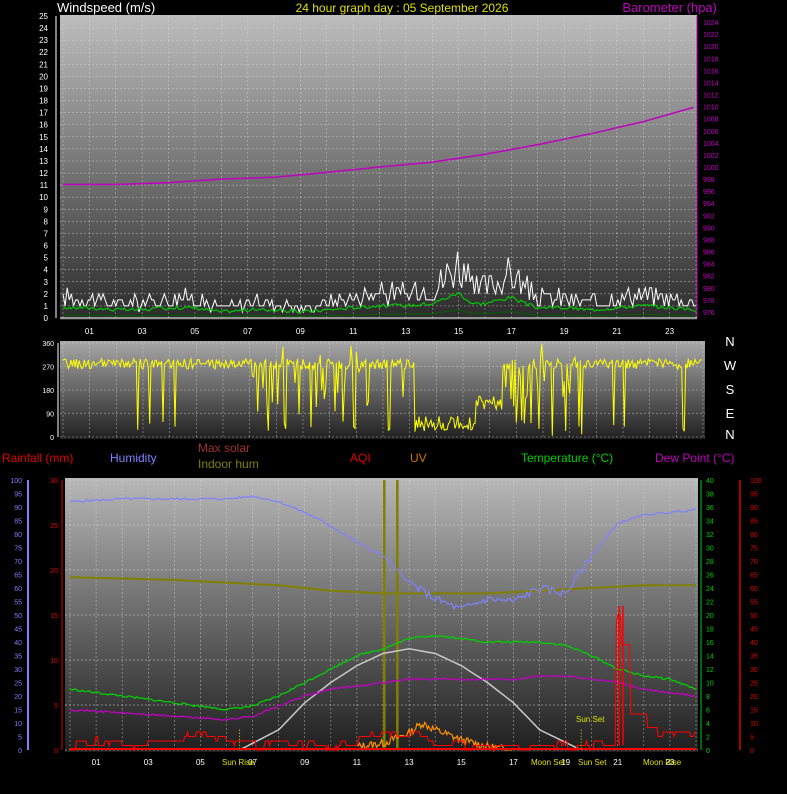 The width and height of the screenshot is (787, 794). Describe the element at coordinates (18, 643) in the screenshot. I see `humidity-tick-label: 40` at that location.